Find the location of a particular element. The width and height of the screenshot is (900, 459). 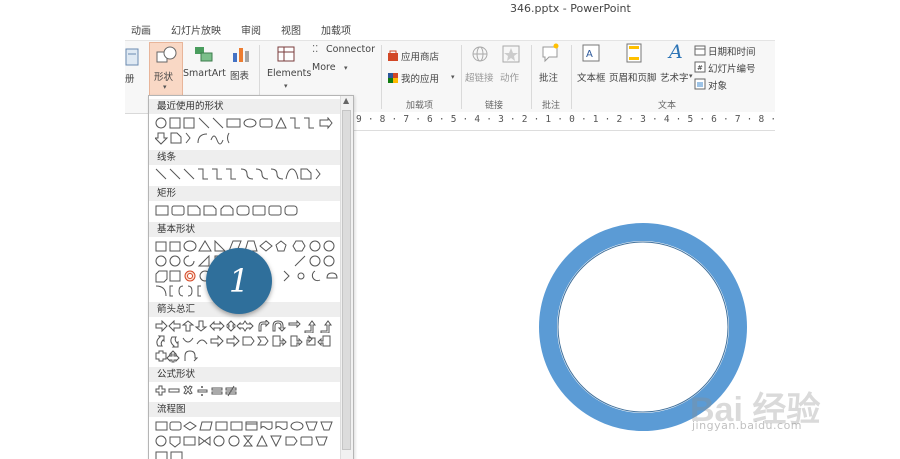

ribbon-tabs: 动画 幻灯片放映 审阅 视图 加载项 is located at coordinates (450, 30).